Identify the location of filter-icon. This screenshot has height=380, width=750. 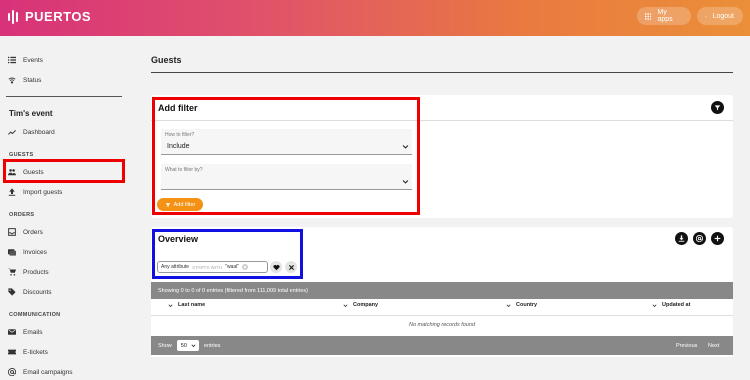
(717, 108).